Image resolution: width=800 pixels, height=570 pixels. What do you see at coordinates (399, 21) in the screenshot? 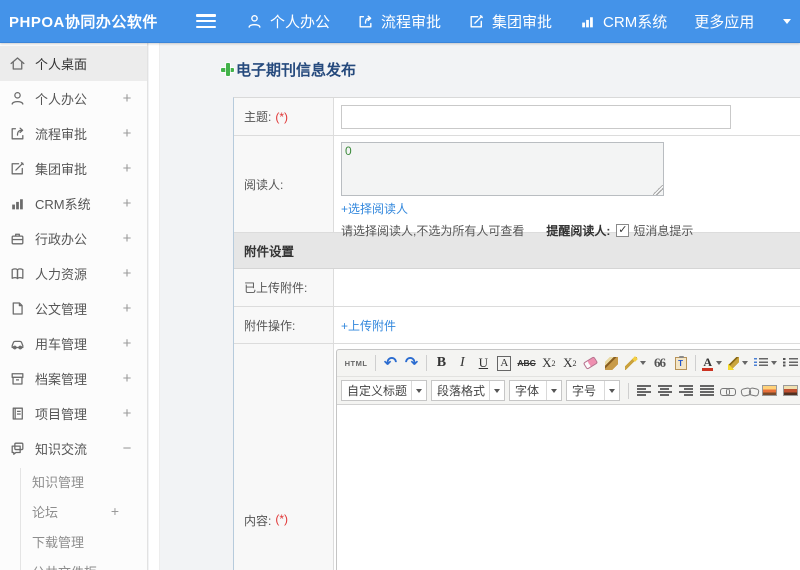
I see `nav-item-workflow-approval: 流程审批` at bounding box center [399, 21].